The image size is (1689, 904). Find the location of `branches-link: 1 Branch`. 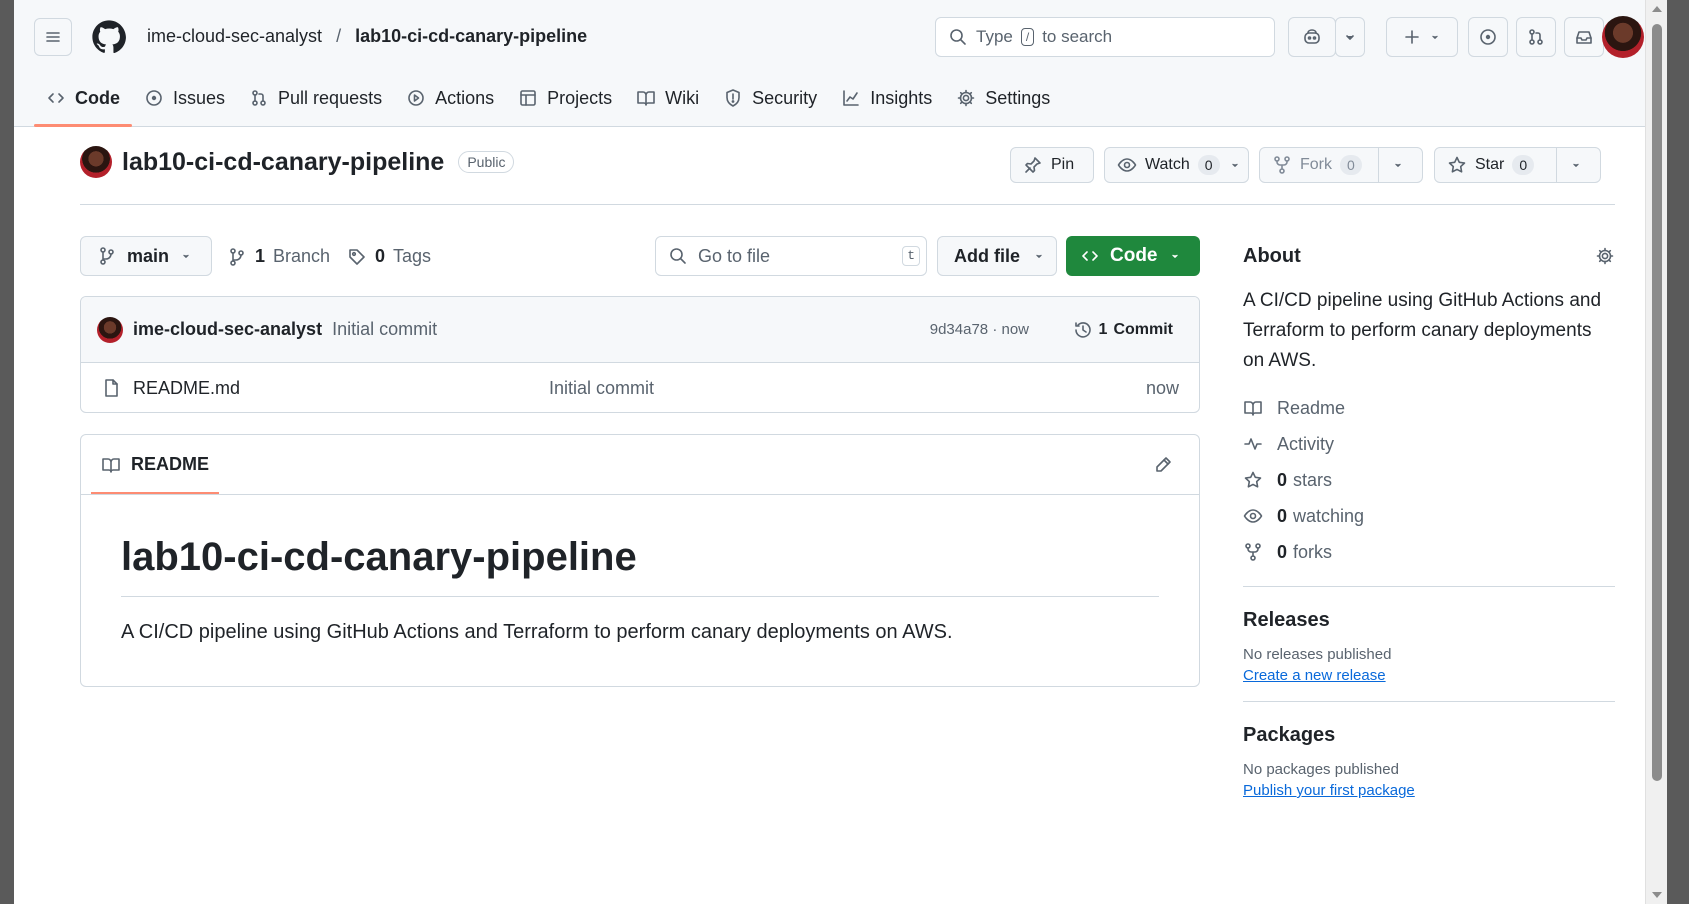

branches-link: 1 Branch is located at coordinates (278, 256).